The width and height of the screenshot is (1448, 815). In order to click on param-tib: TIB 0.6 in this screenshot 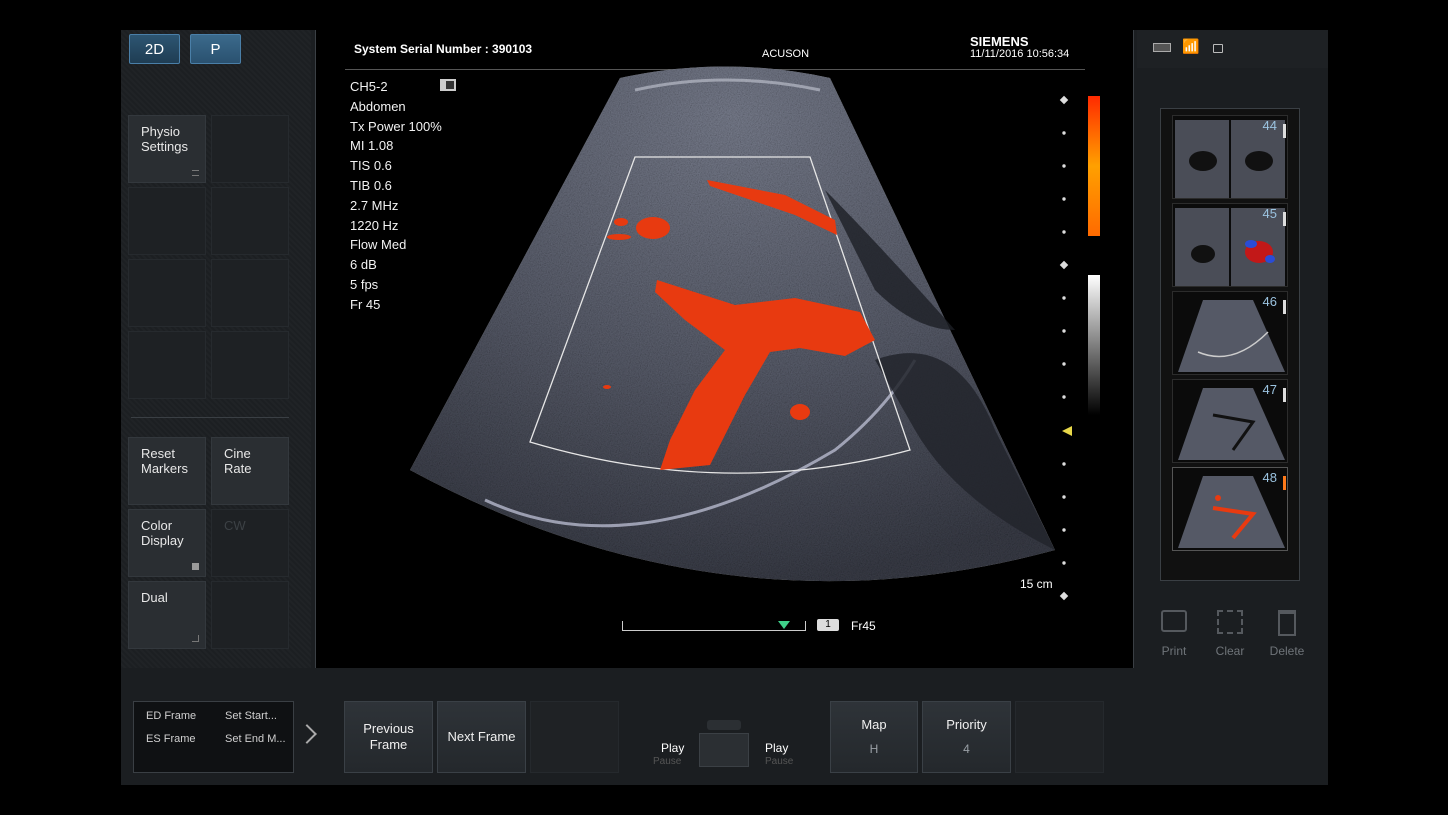, I will do `click(371, 185)`.